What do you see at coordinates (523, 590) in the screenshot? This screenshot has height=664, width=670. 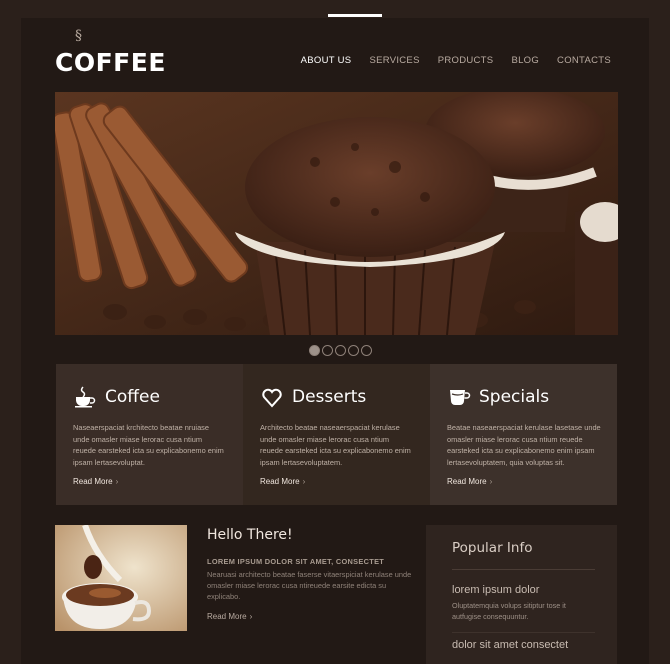 I see `popular-item-link: lorem ipsum dolor` at bounding box center [523, 590].